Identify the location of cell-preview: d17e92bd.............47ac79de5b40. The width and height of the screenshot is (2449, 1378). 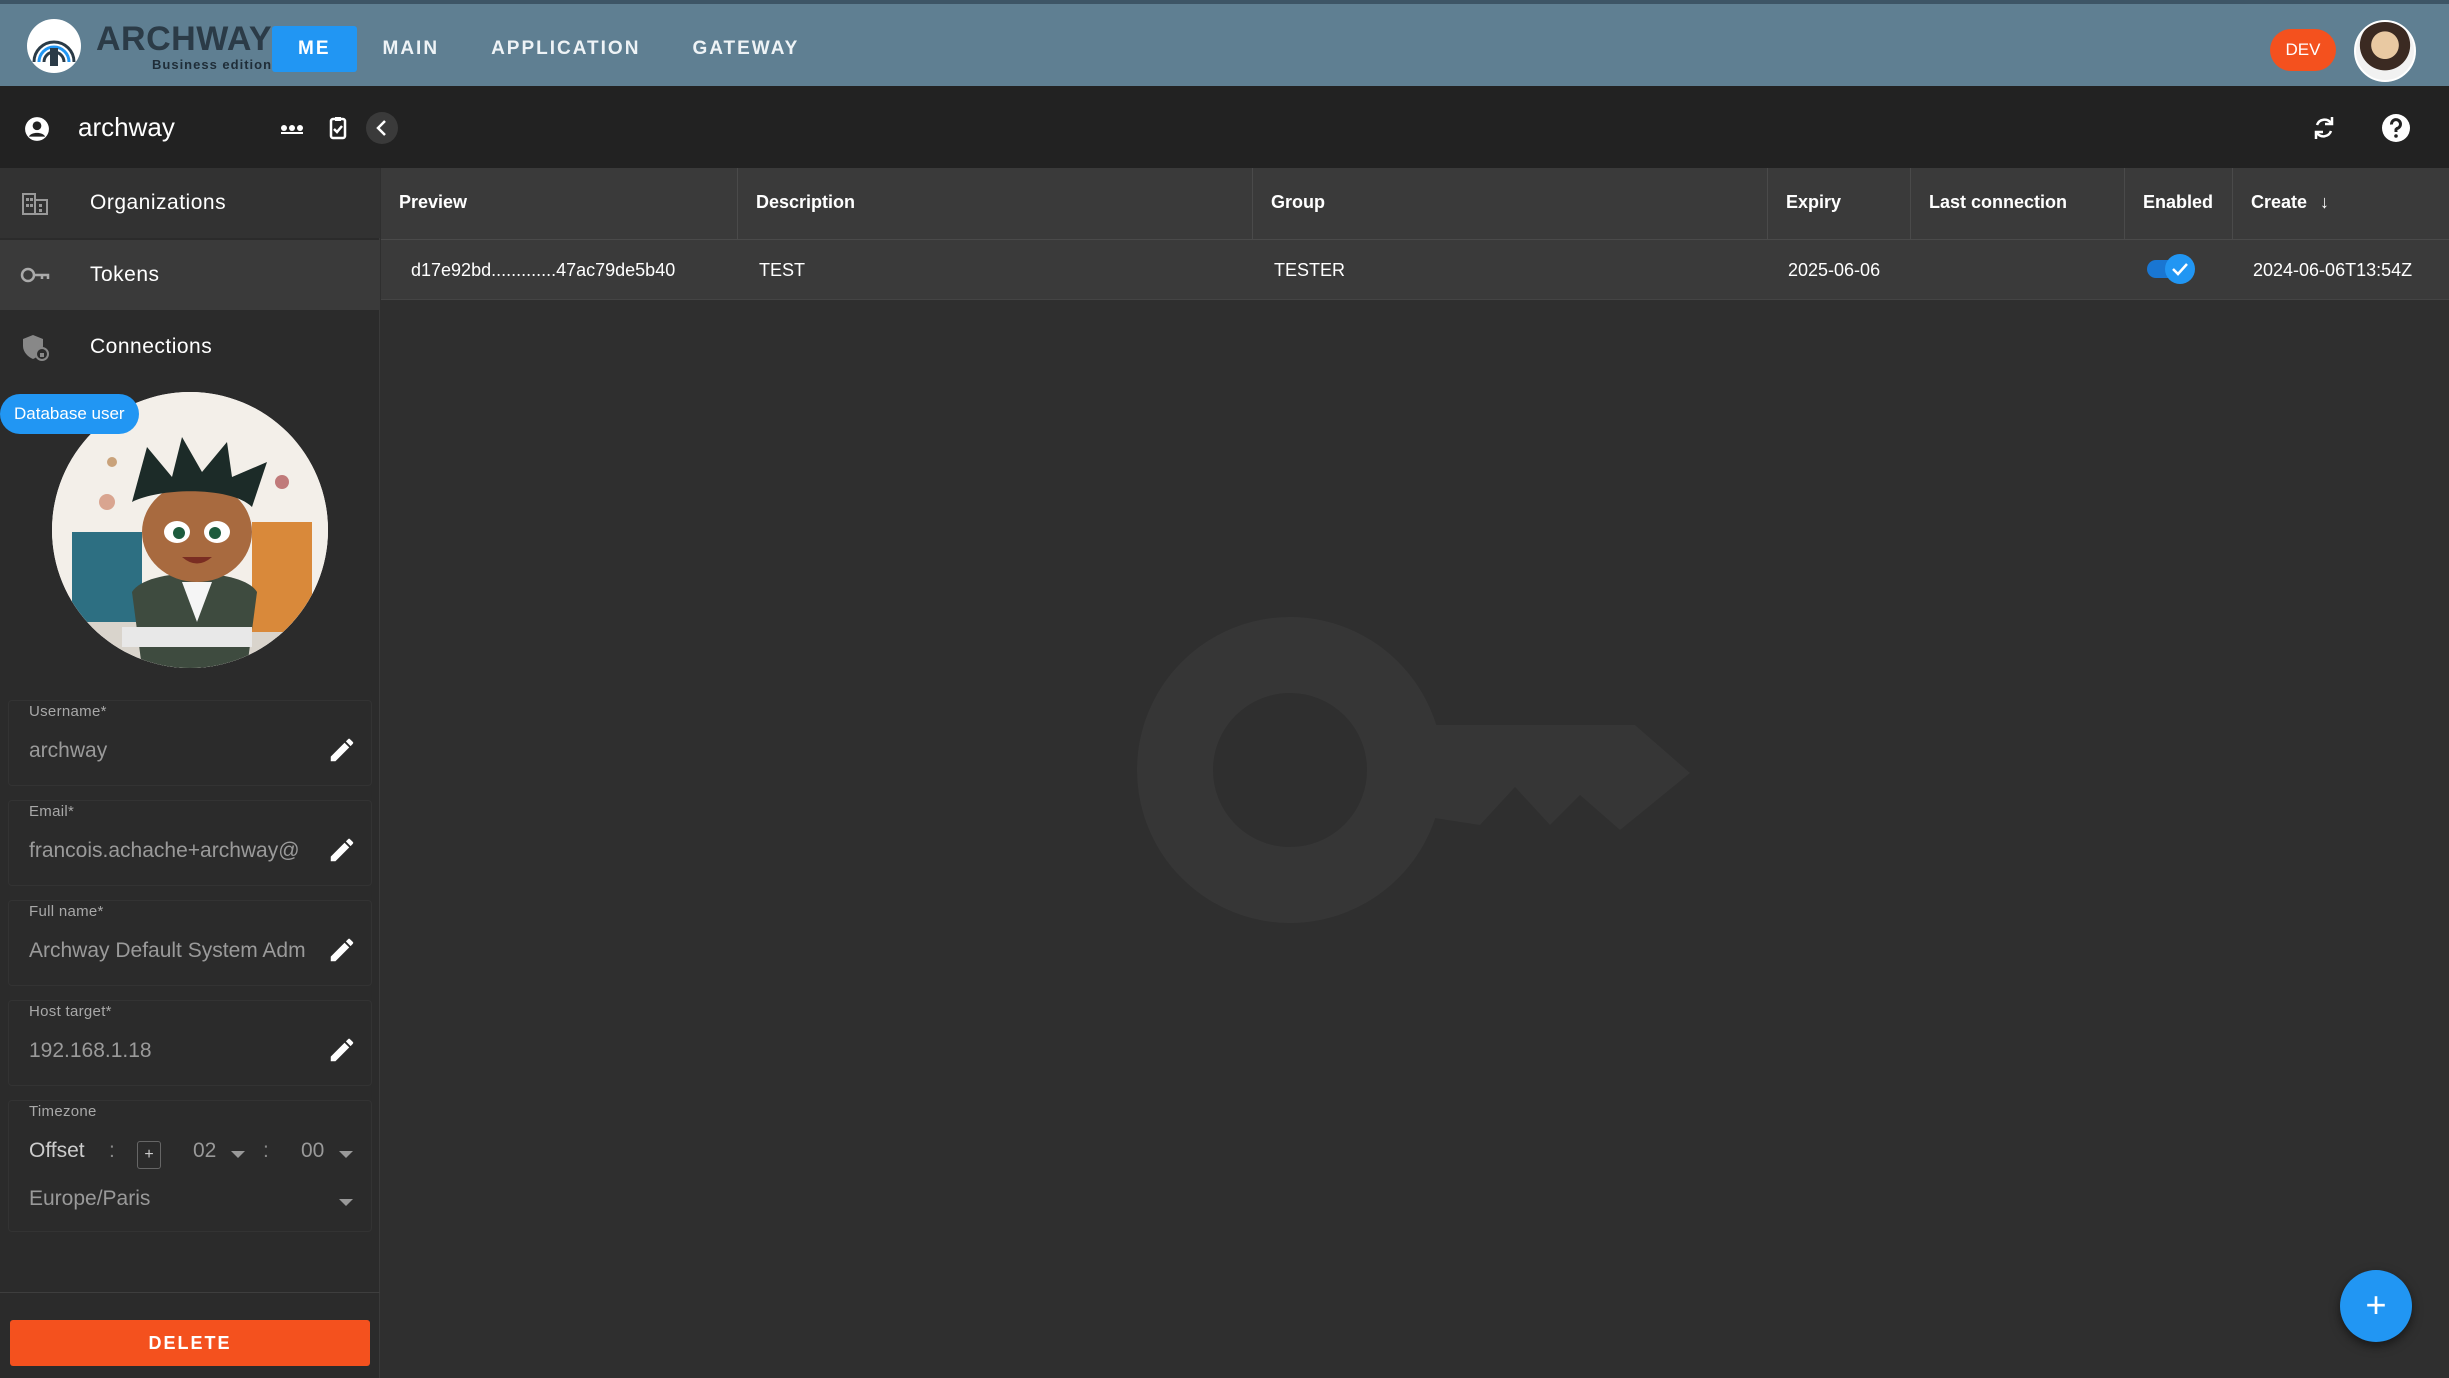
(543, 270).